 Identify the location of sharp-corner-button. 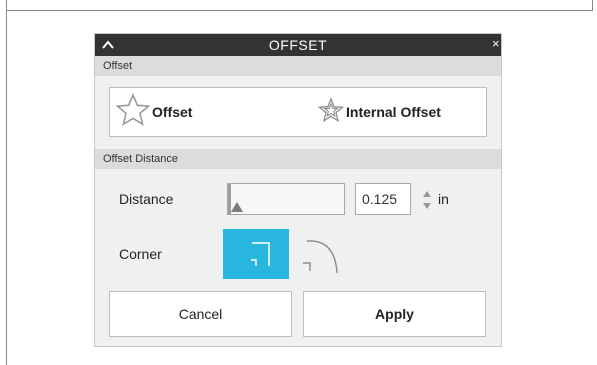
(256, 254).